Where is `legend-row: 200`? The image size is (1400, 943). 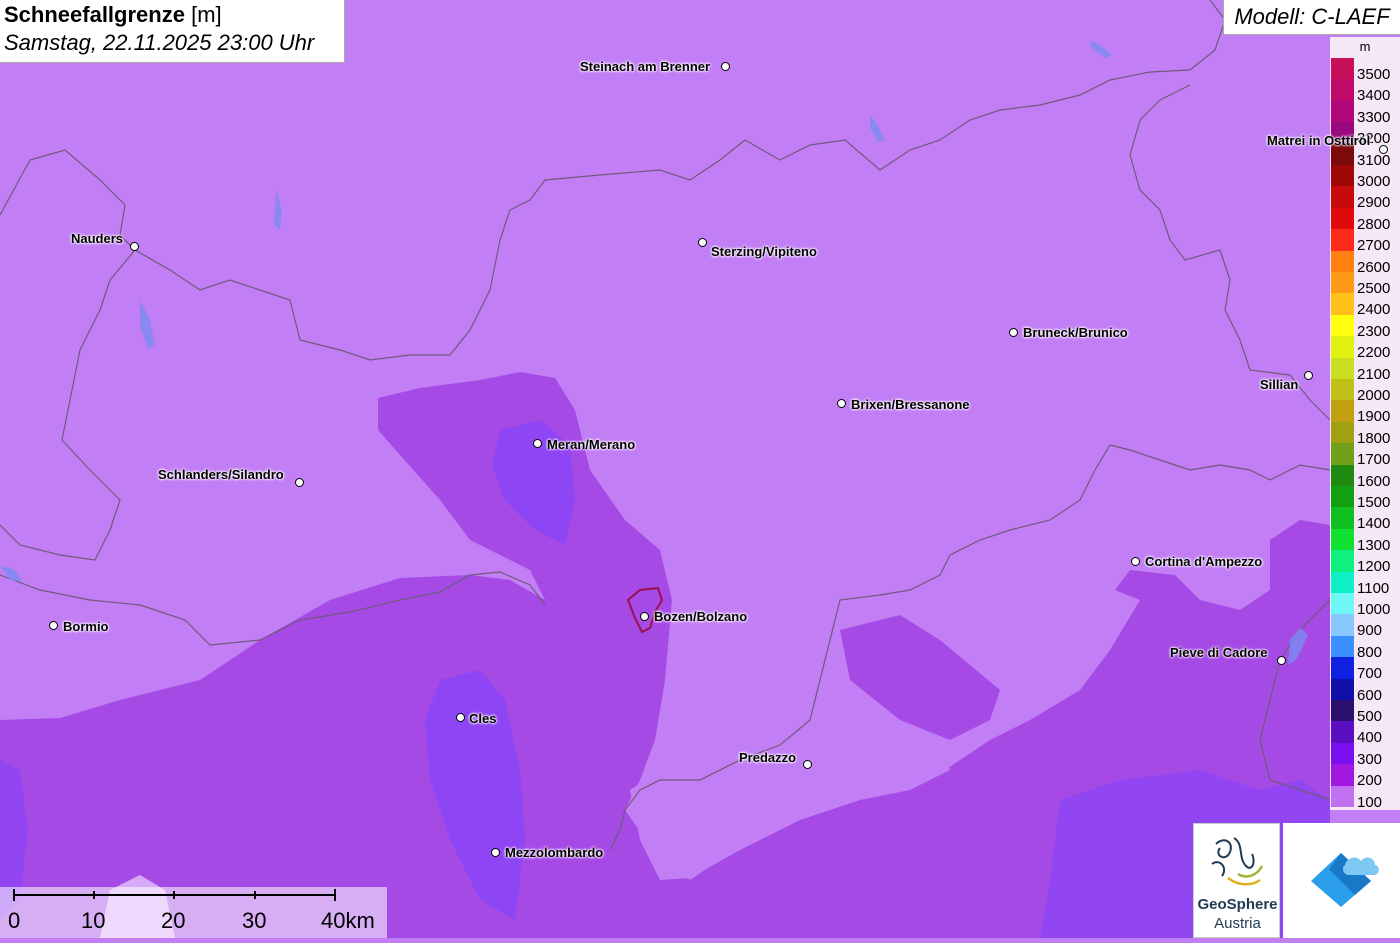
legend-row: 200 is located at coordinates (1365, 776).